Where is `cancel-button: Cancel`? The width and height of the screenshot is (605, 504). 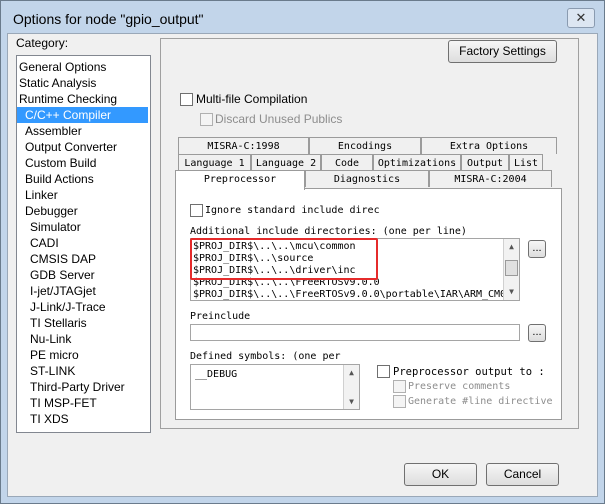 cancel-button: Cancel is located at coordinates (522, 474).